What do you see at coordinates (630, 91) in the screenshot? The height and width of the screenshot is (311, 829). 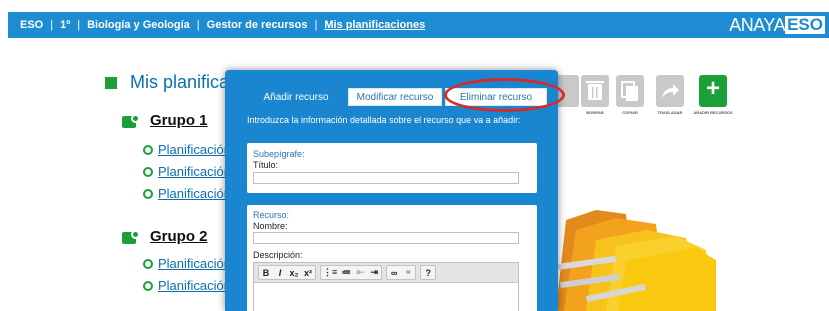 I see `copy-icon` at bounding box center [630, 91].